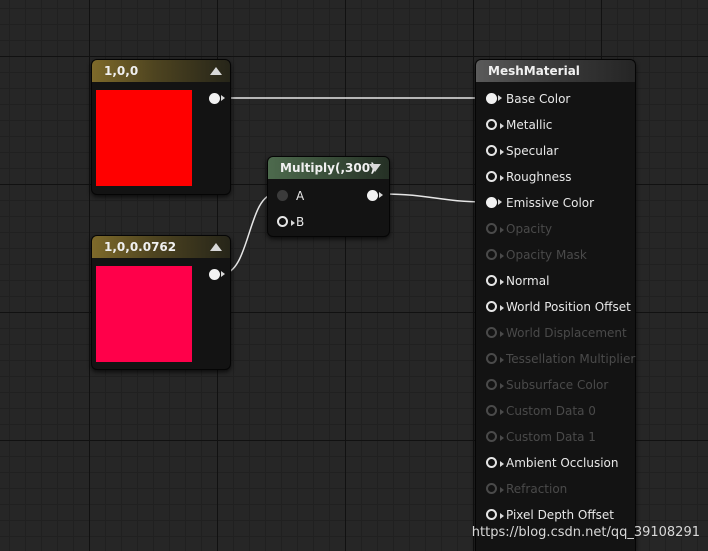 This screenshot has width=708, height=551. What do you see at coordinates (539, 177) in the screenshot?
I see `input-label: Roughness` at bounding box center [539, 177].